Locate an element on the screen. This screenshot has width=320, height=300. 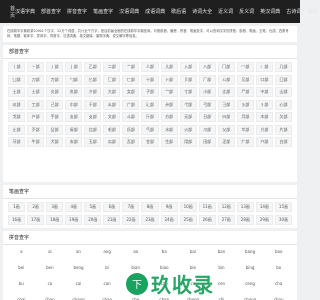
pinyin-link: bei is located at coordinates (21, 268).